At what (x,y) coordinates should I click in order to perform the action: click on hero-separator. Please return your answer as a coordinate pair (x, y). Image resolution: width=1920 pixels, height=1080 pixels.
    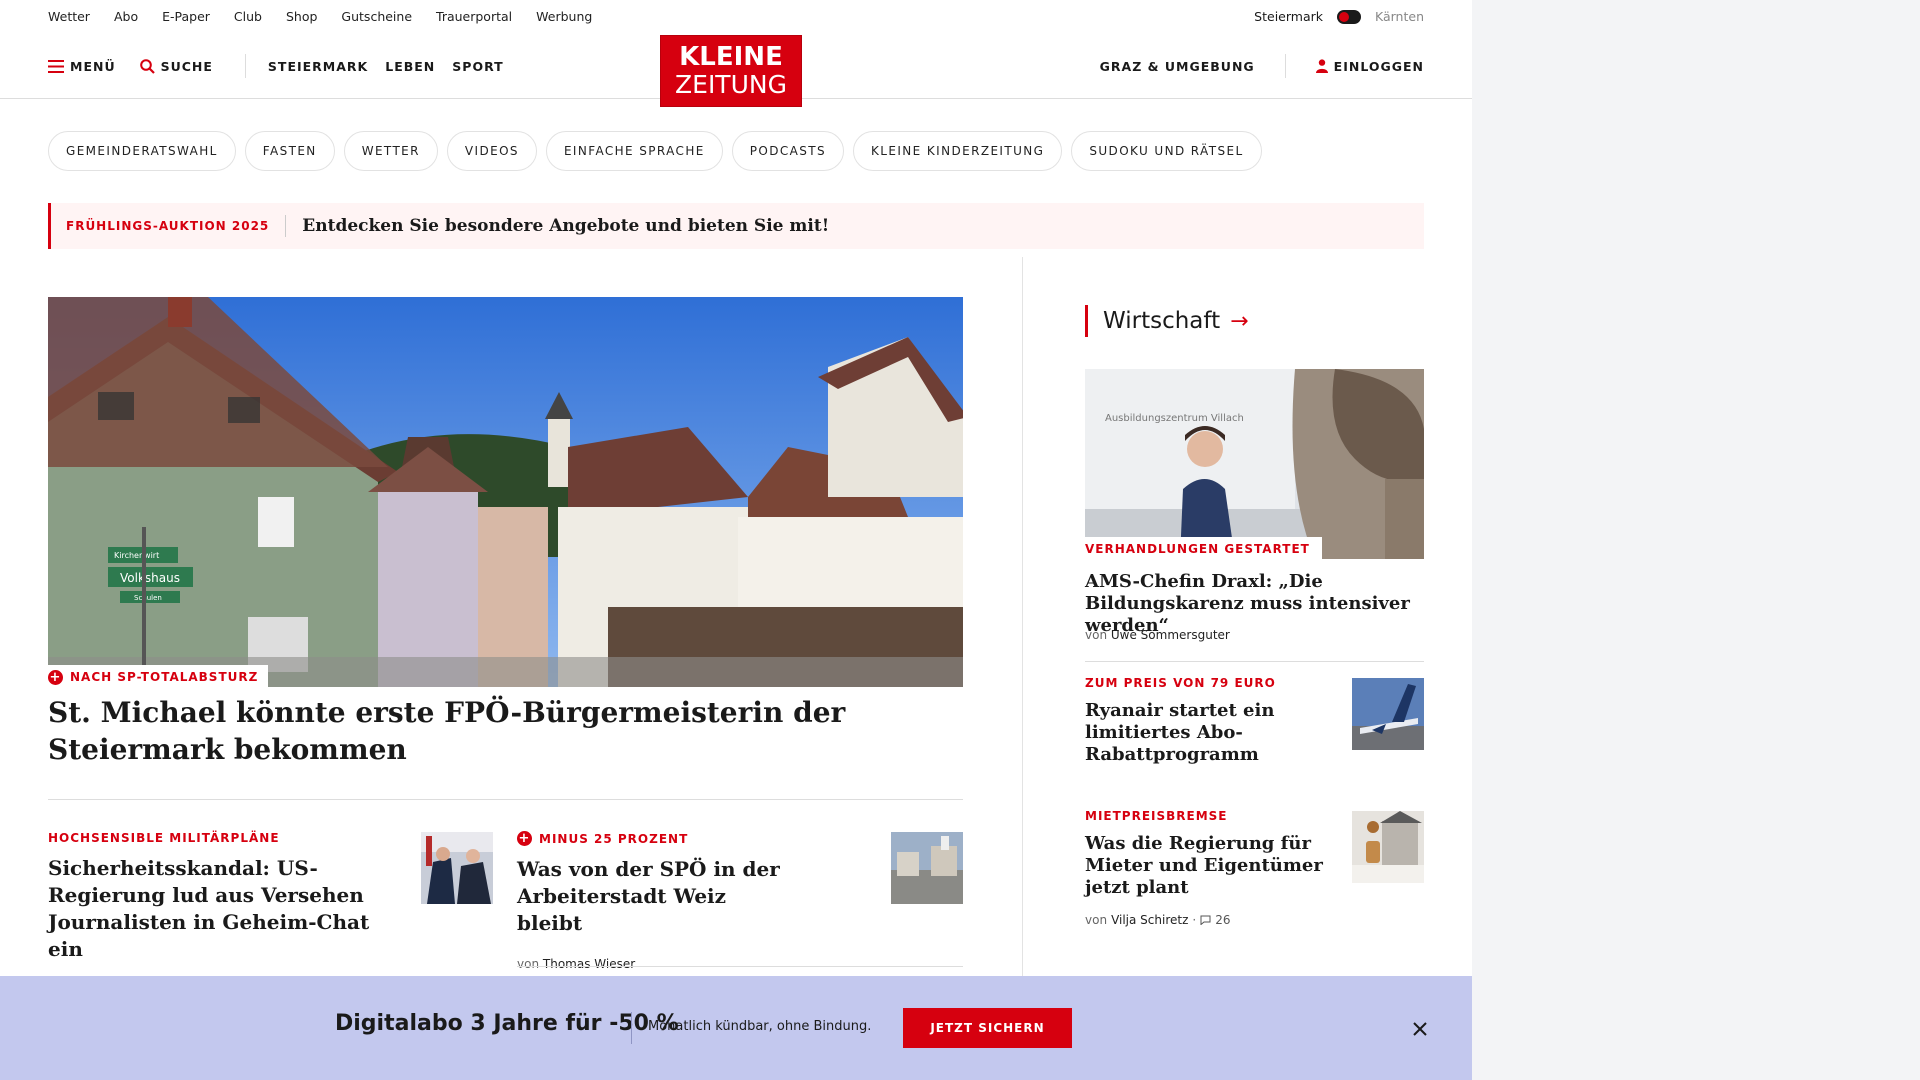
    Looking at the image, I should click on (505, 799).